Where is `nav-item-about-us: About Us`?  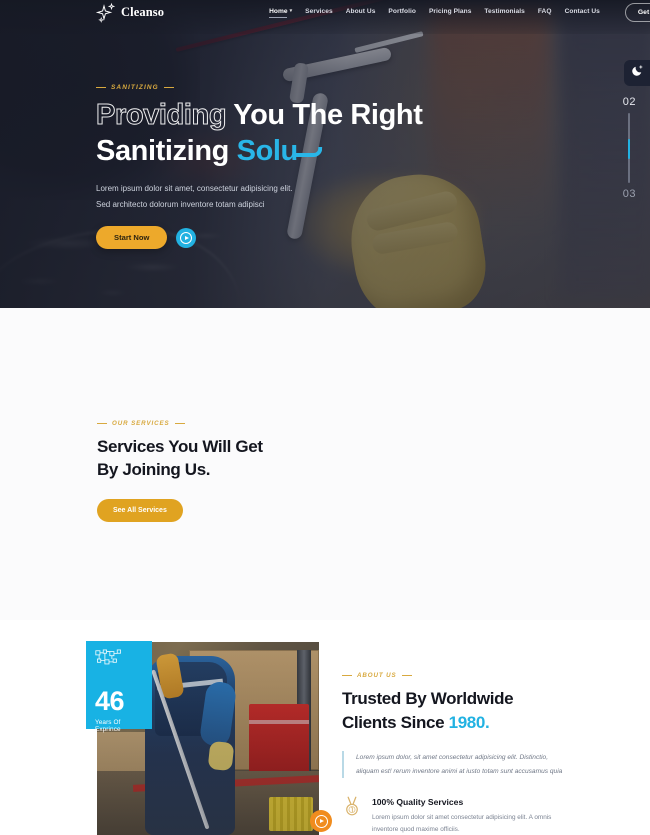
nav-item-about-us: About Us is located at coordinates (361, 13).